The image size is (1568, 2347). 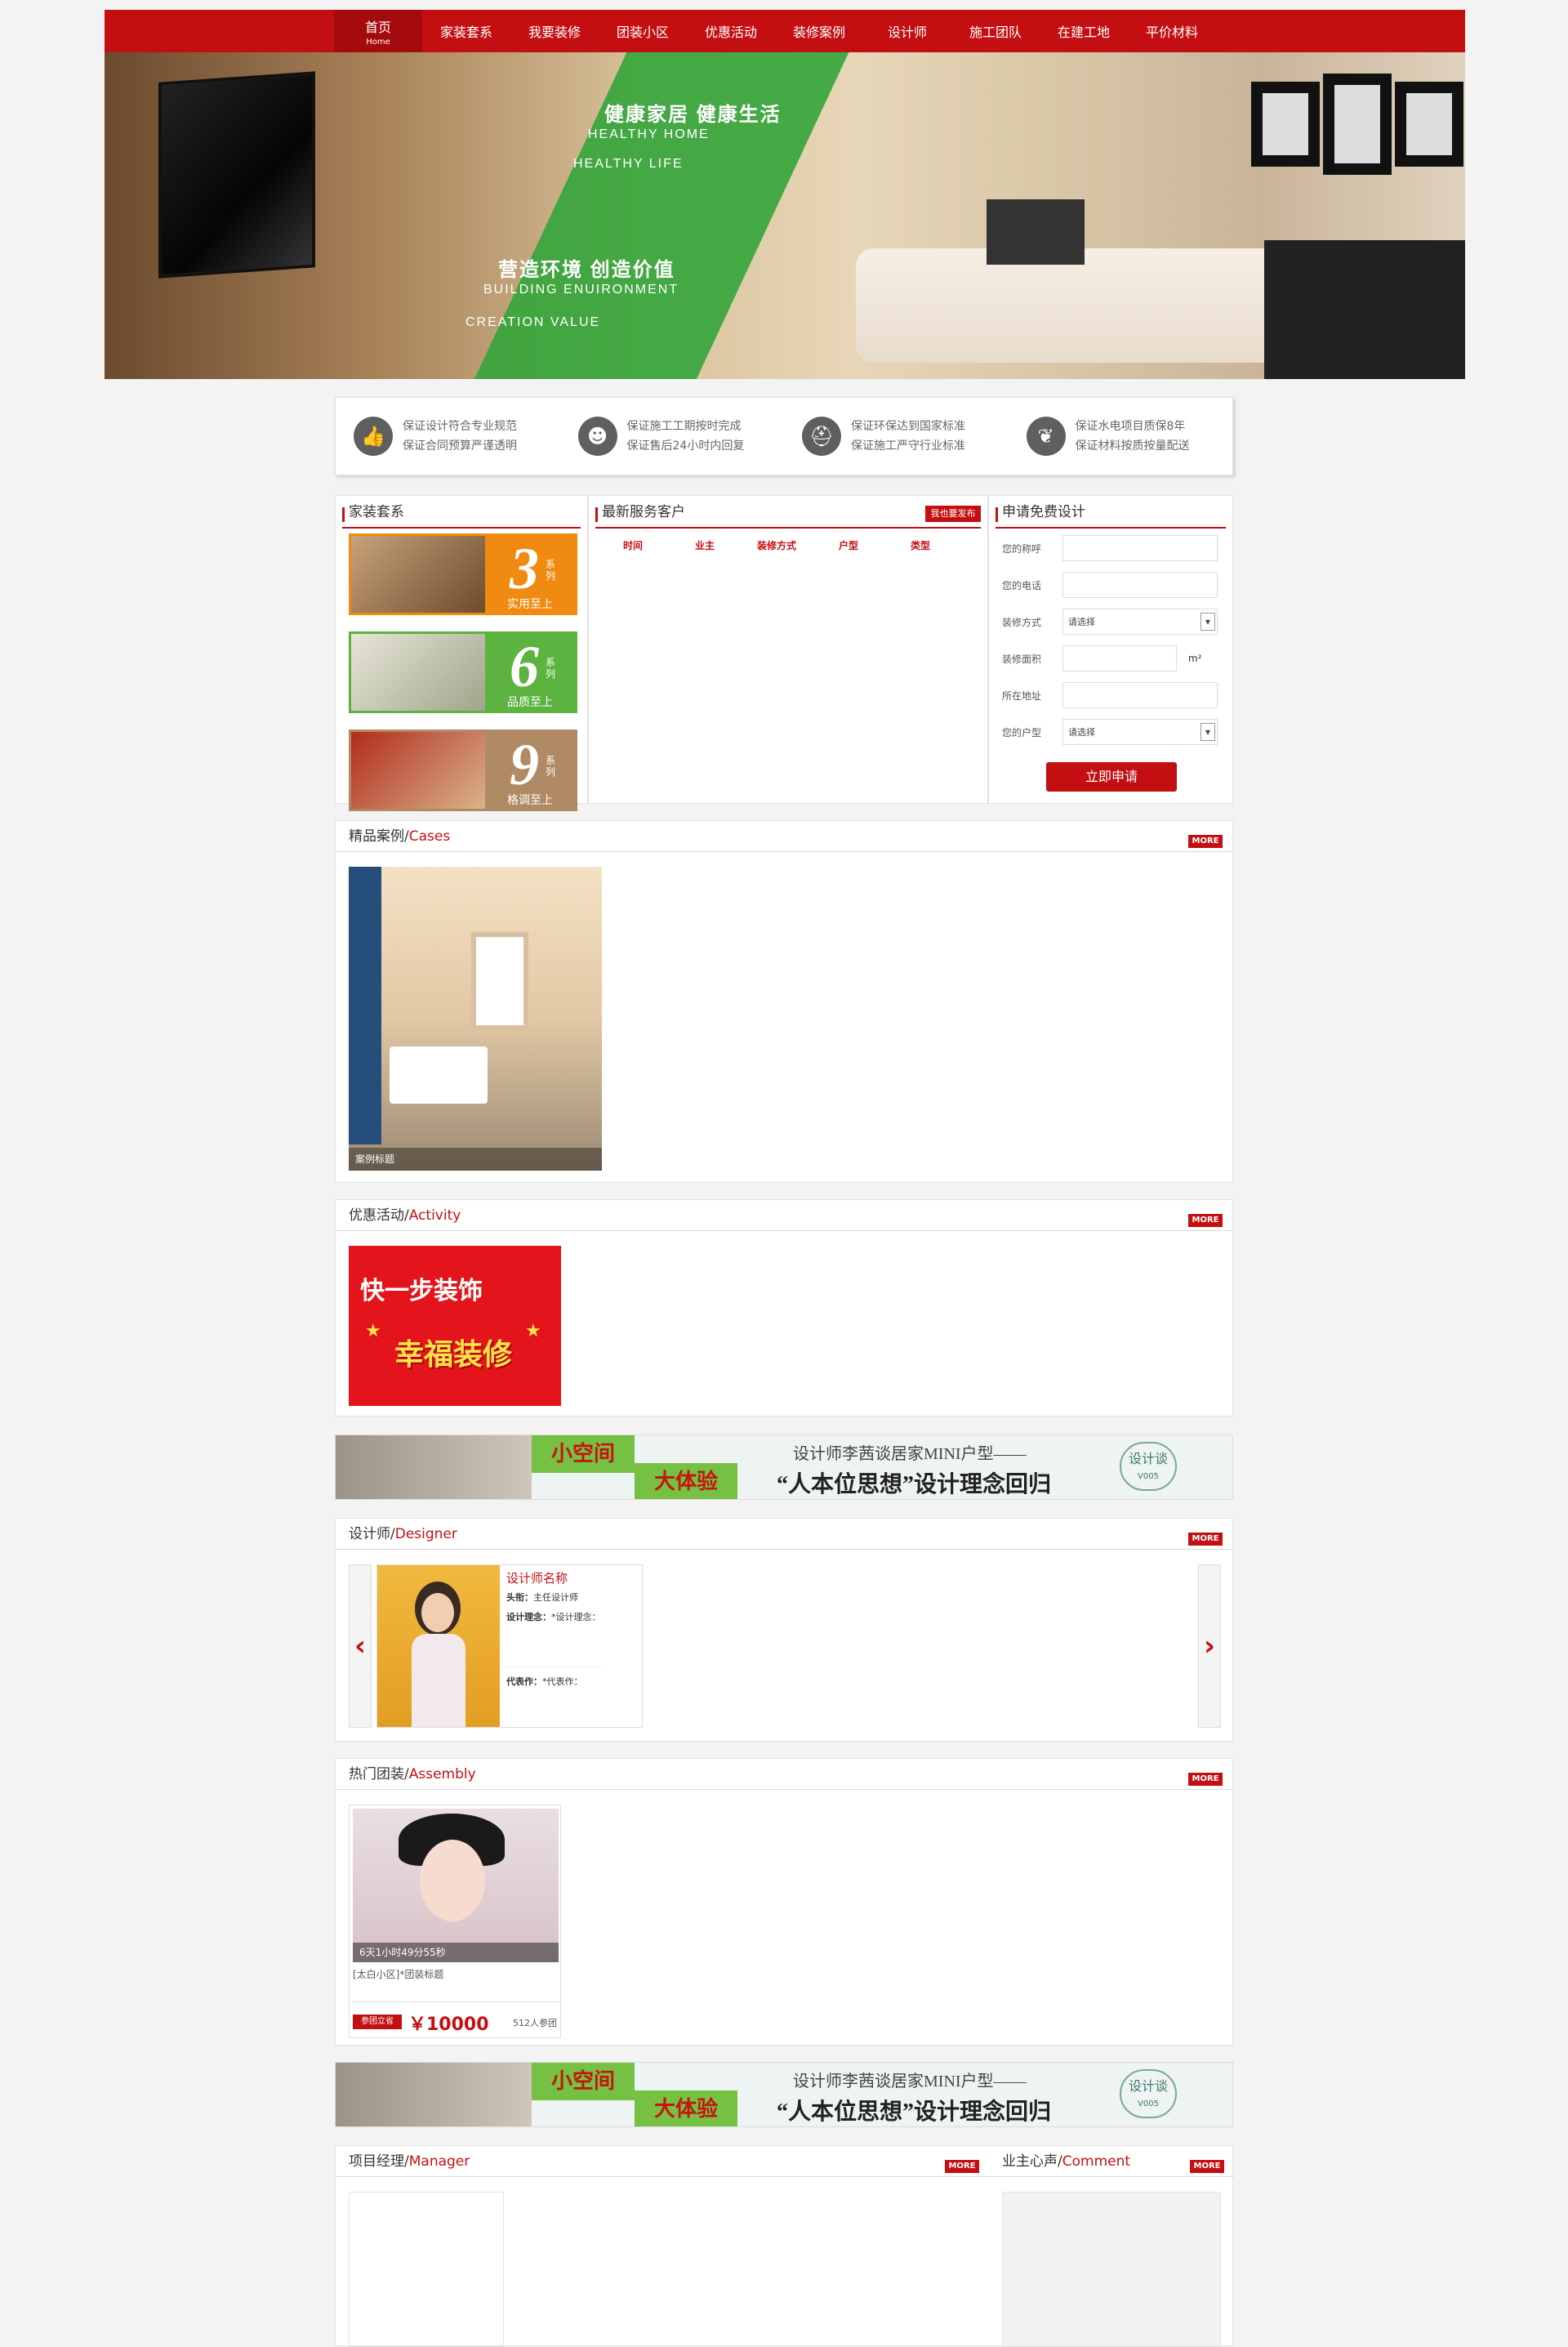 I want to click on form-label: 所在地址, so click(x=1022, y=695).